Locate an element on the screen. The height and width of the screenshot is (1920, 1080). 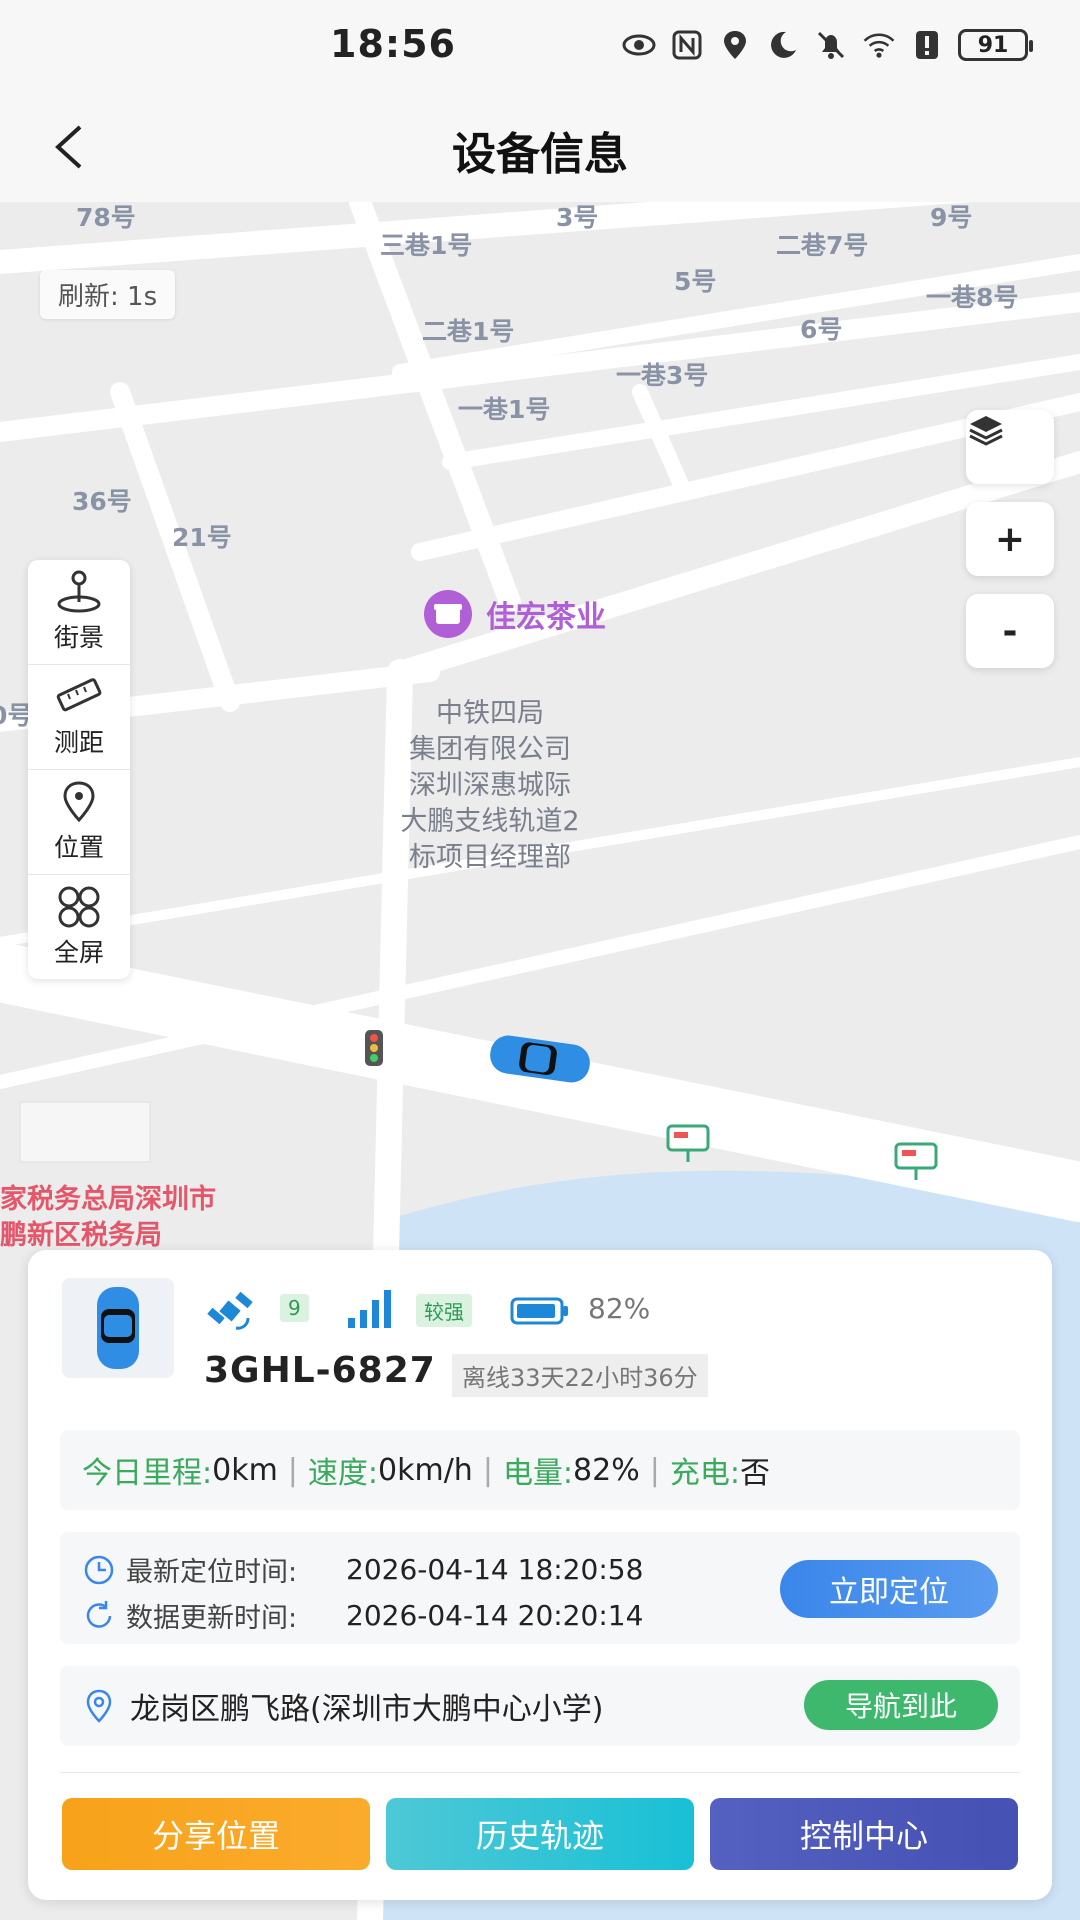
poi-line: 深圳深惠城际 is located at coordinates (490, 785).